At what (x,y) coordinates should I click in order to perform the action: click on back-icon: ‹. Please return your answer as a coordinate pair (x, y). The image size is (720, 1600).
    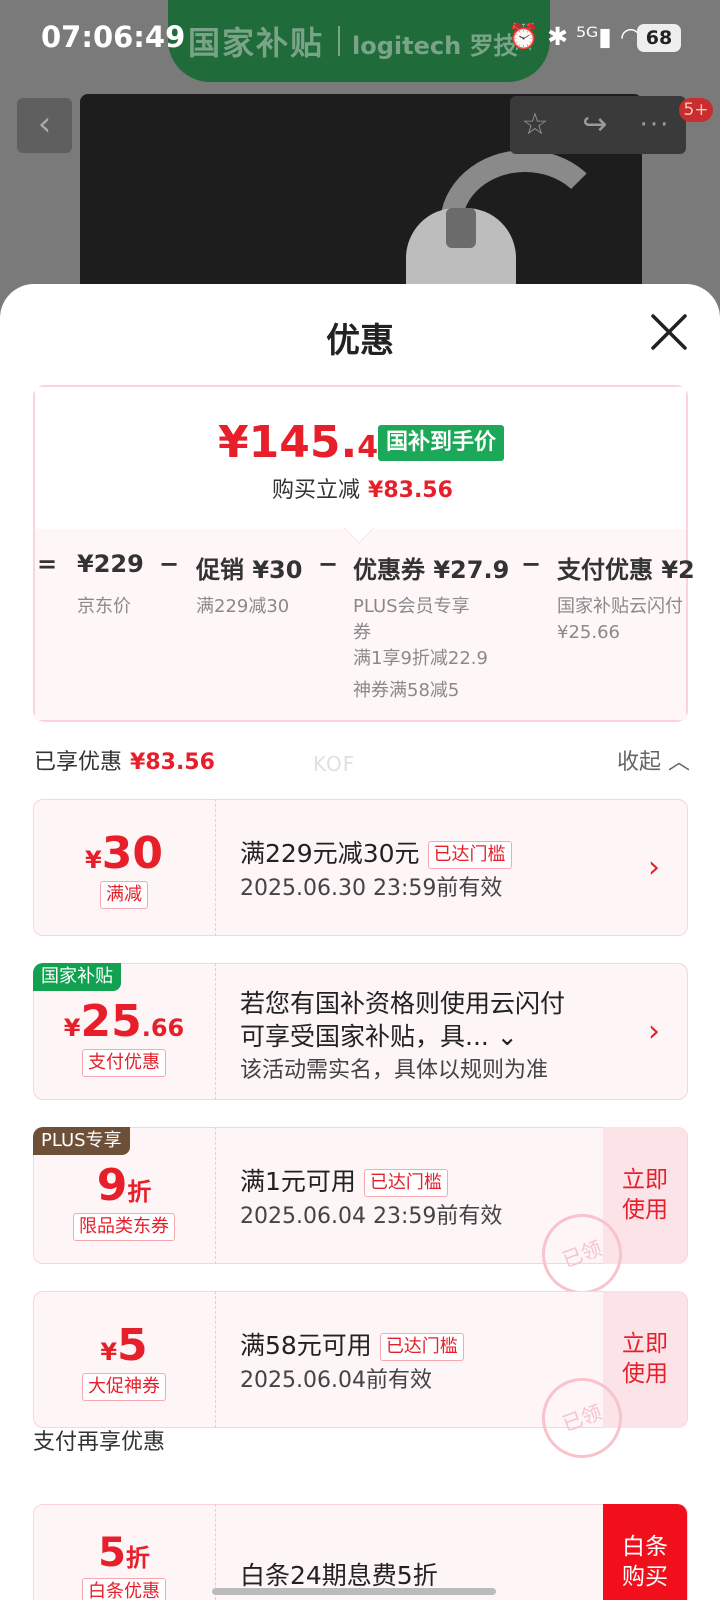
    Looking at the image, I should click on (44, 124).